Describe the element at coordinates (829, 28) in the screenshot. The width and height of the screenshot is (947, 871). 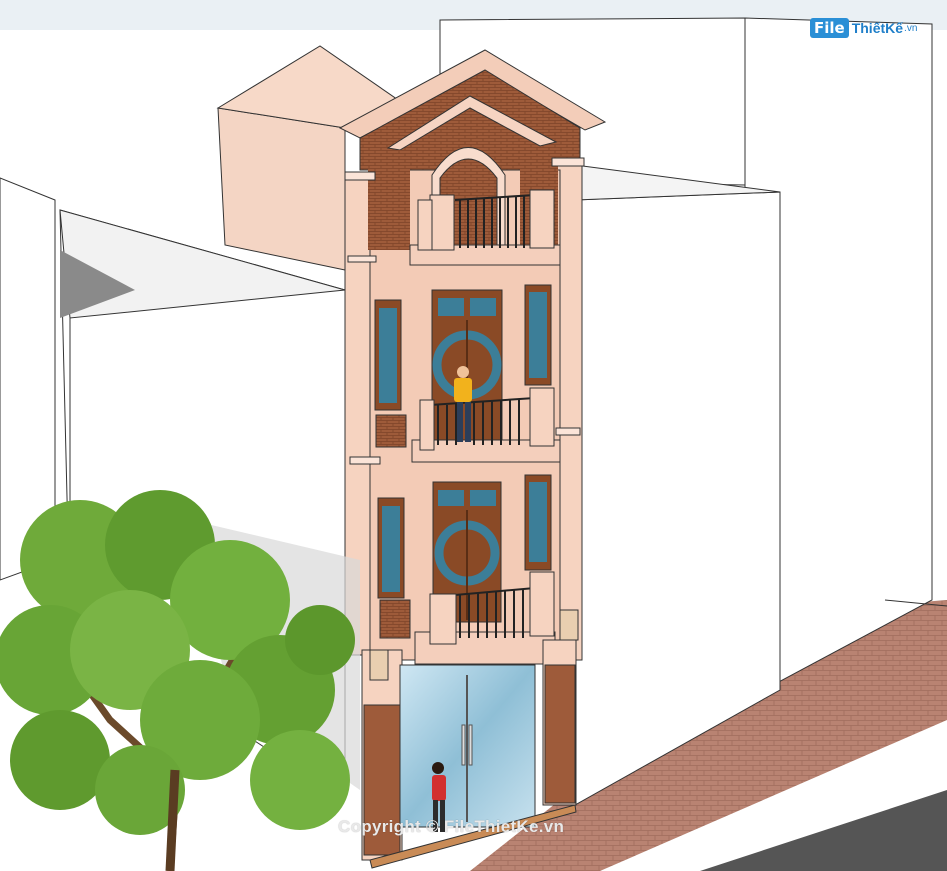
I see `logo-badge: File` at that location.